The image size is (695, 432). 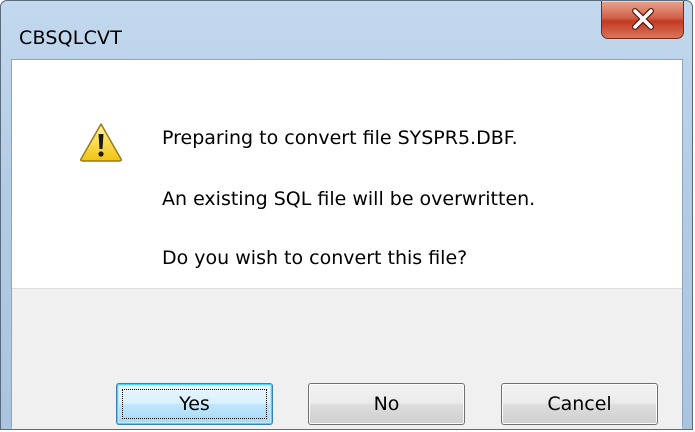 I want to click on cancel-button: Cancel, so click(x=579, y=404).